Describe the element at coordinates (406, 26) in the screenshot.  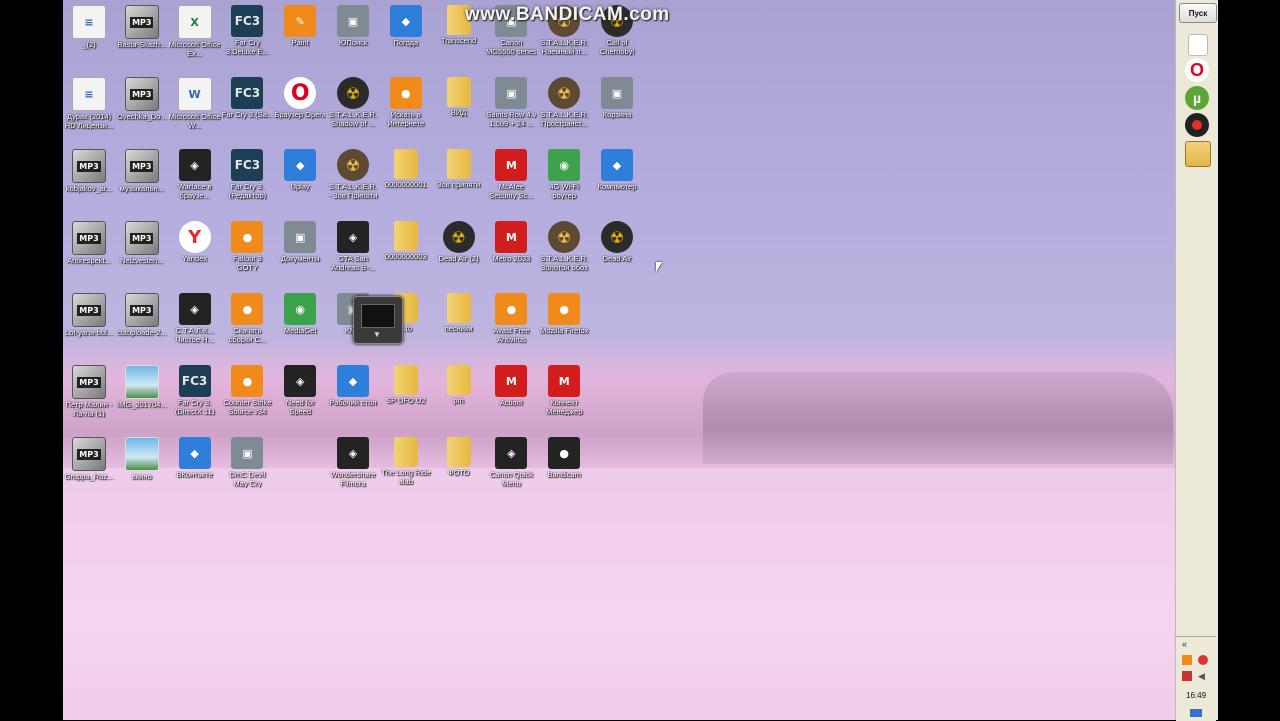
I see `desktop-icon: ◆ Погода` at that location.